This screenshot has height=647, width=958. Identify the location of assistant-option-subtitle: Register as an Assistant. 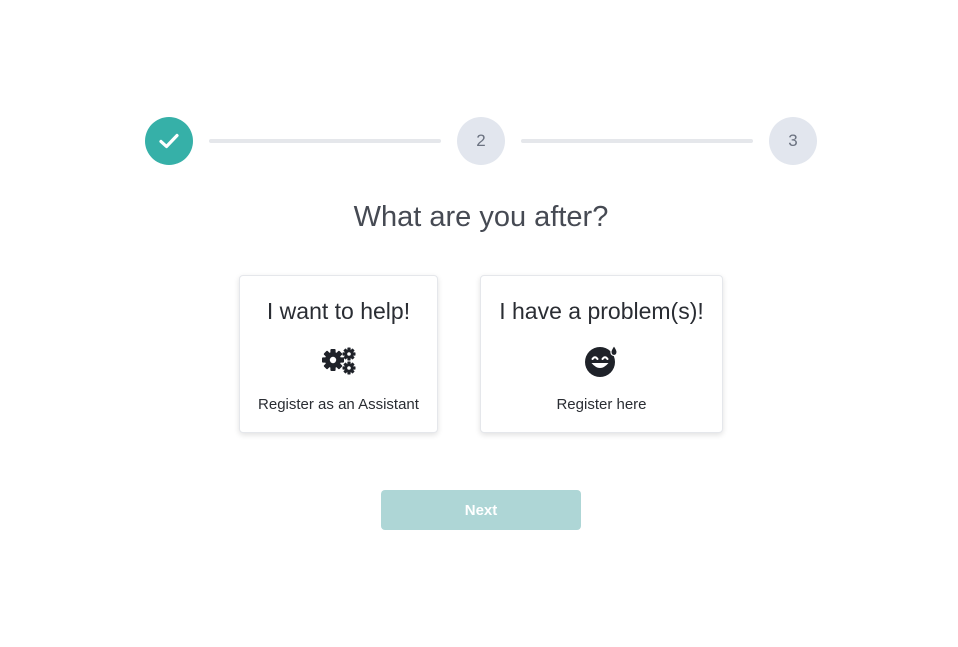
(338, 404).